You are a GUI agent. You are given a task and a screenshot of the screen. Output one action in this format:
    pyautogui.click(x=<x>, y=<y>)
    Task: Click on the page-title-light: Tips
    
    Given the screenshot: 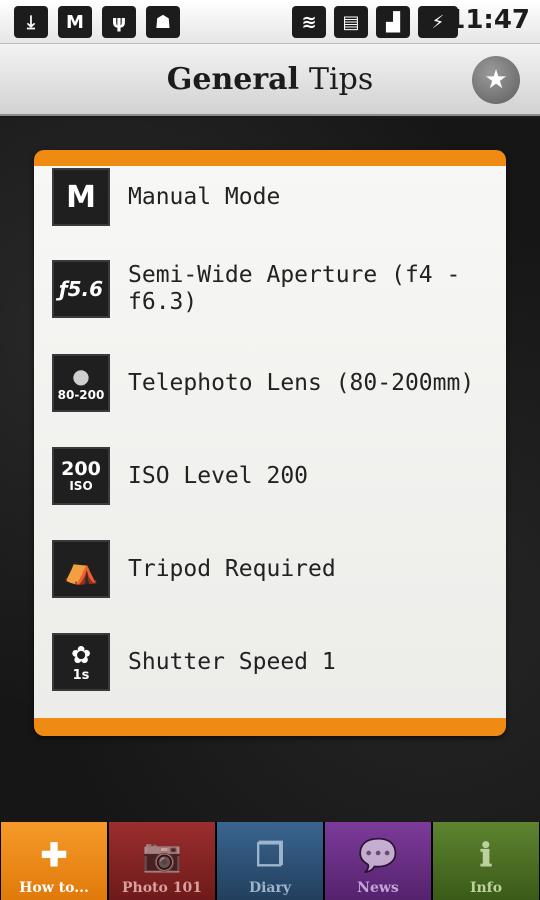 What is the action you would take?
    pyautogui.click(x=341, y=79)
    